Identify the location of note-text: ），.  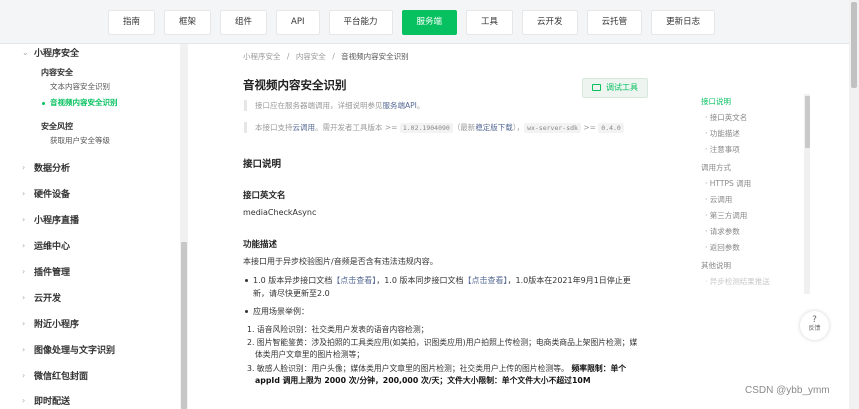
(518, 127).